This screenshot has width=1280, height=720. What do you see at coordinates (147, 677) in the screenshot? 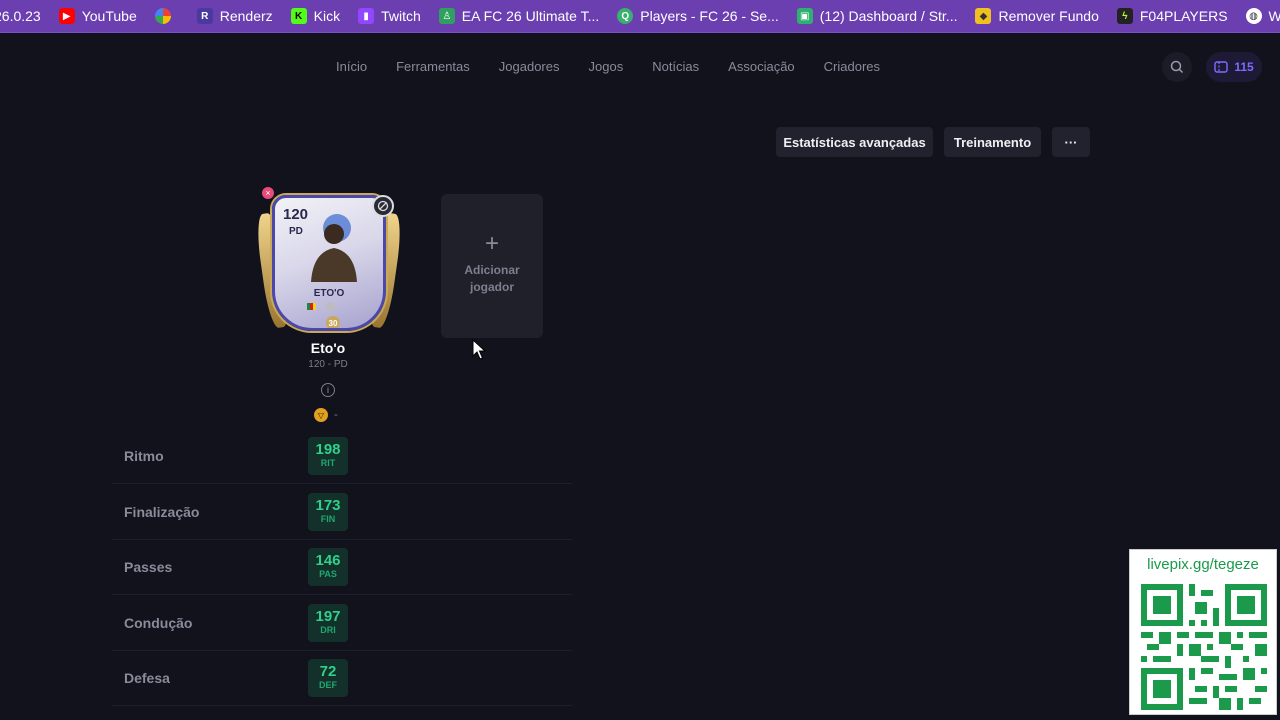
I see `stat-label: Defesa` at bounding box center [147, 677].